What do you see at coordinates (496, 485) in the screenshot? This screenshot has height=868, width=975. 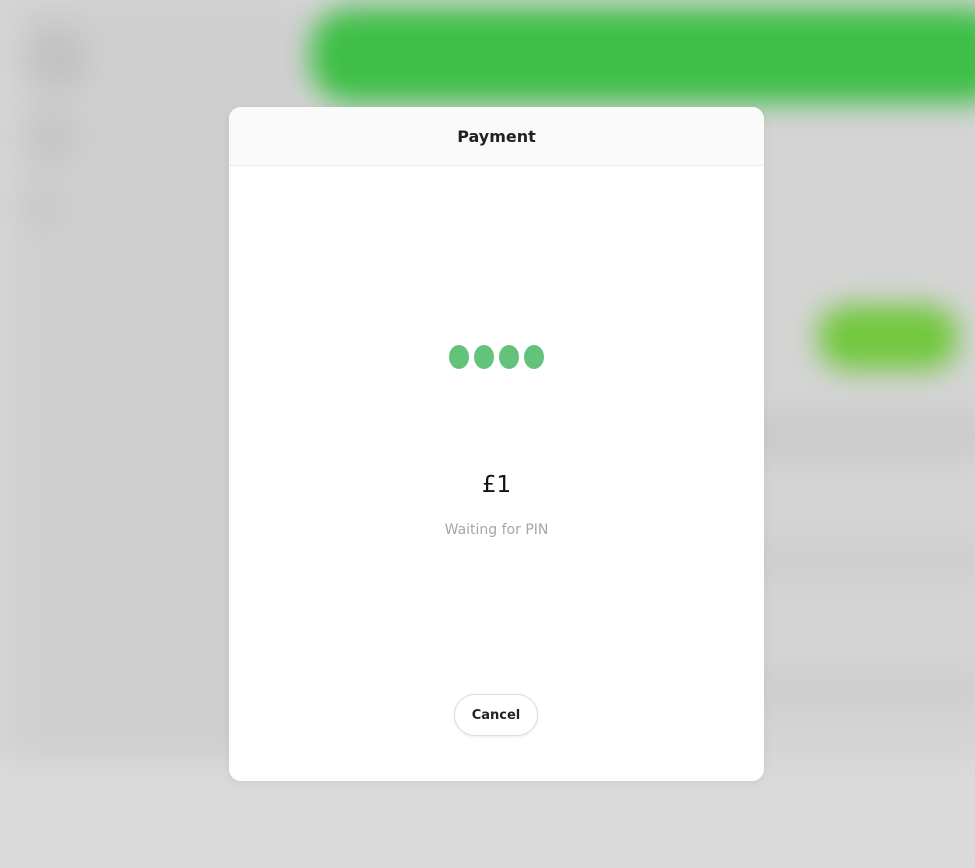 I see `payment-amount: £1` at bounding box center [496, 485].